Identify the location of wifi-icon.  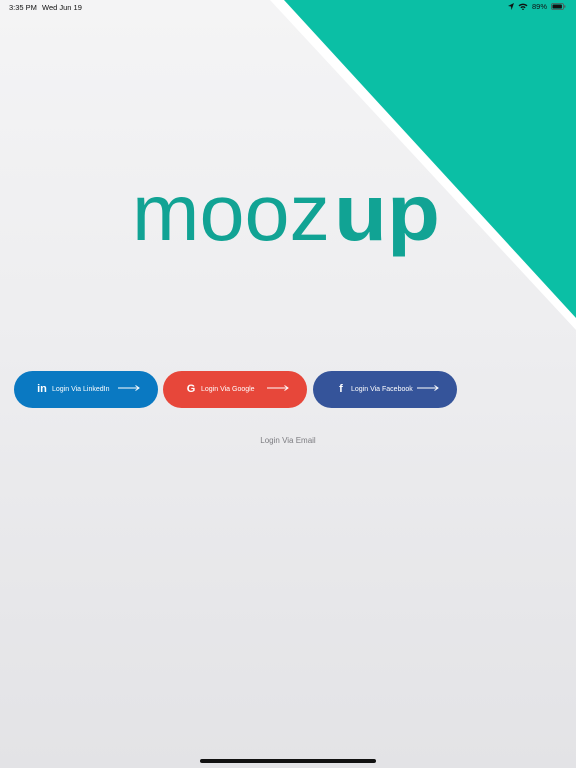
(523, 6).